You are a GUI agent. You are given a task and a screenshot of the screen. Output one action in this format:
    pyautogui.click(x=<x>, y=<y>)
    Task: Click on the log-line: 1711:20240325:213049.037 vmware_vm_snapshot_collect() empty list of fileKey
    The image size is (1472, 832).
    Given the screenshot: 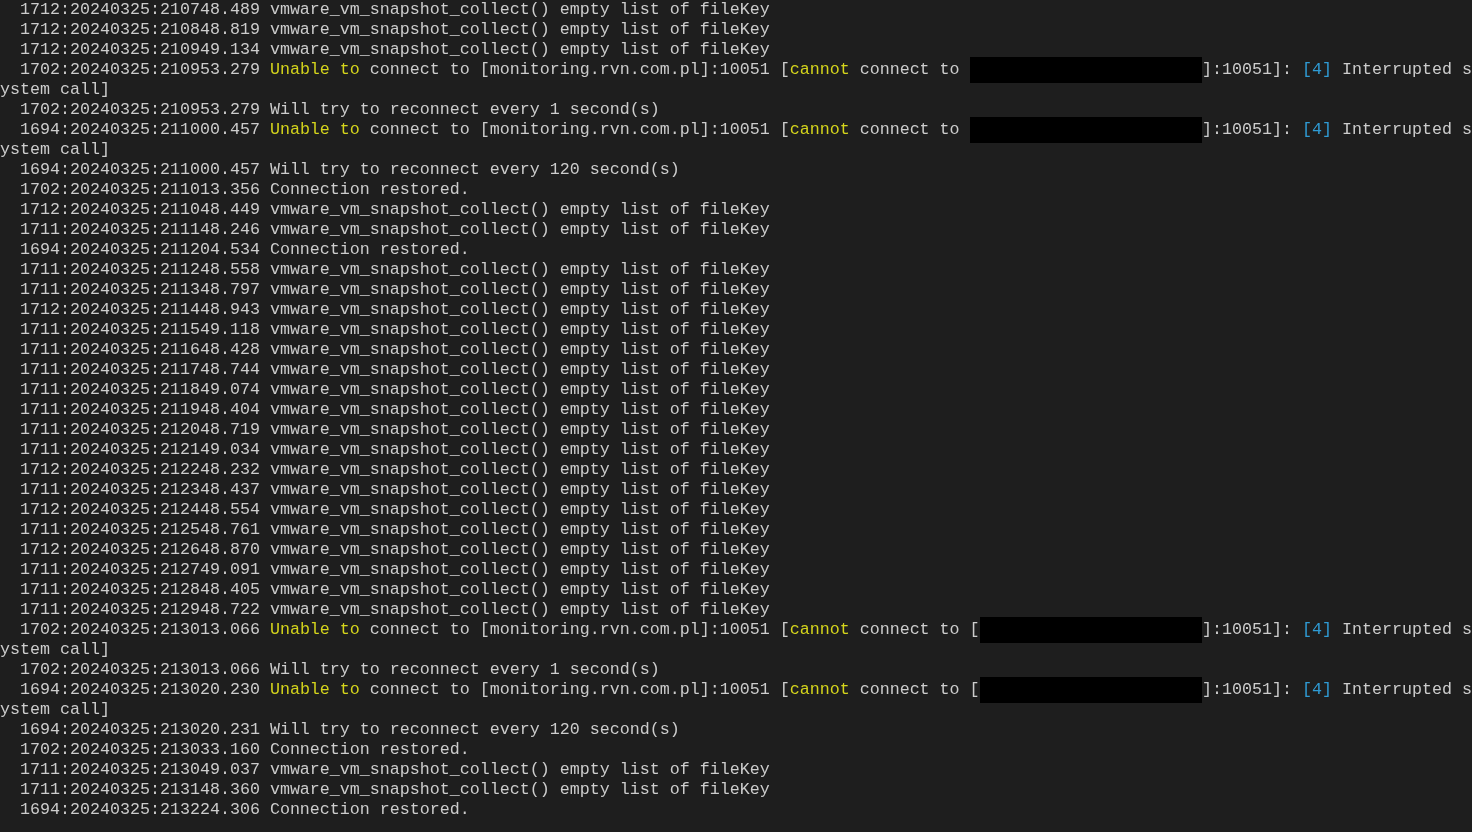 What is the action you would take?
    pyautogui.click(x=395, y=770)
    